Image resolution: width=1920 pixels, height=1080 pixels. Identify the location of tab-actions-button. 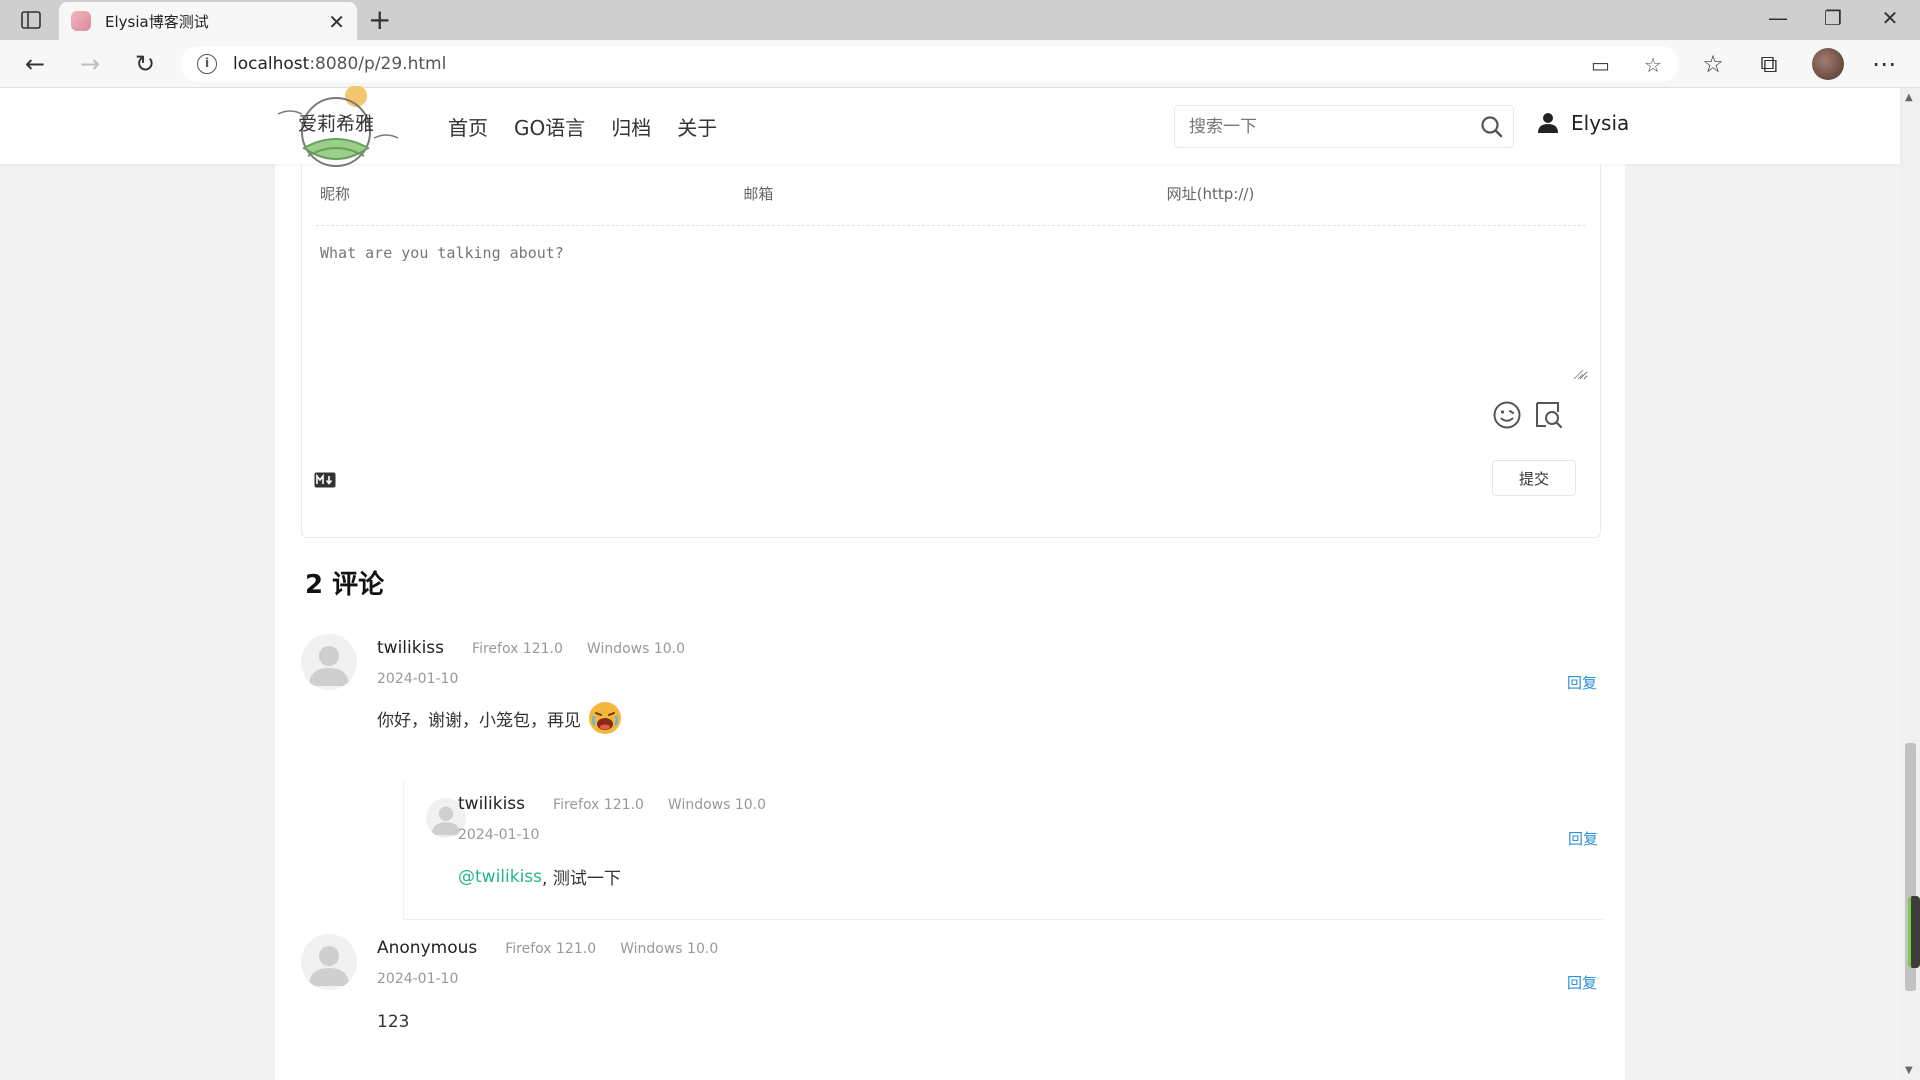
(31, 20).